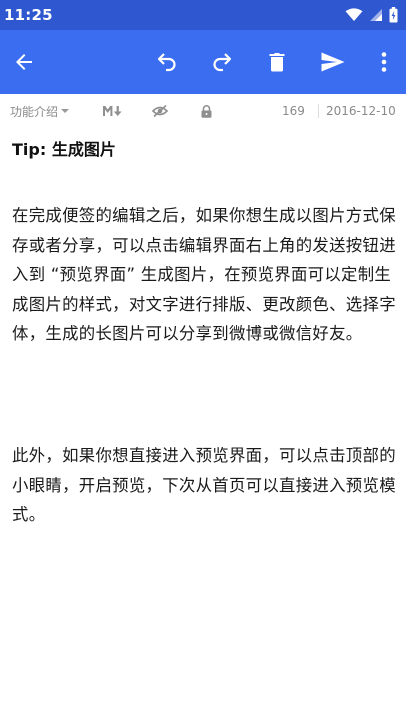  I want to click on eye-off-icon, so click(160, 111).